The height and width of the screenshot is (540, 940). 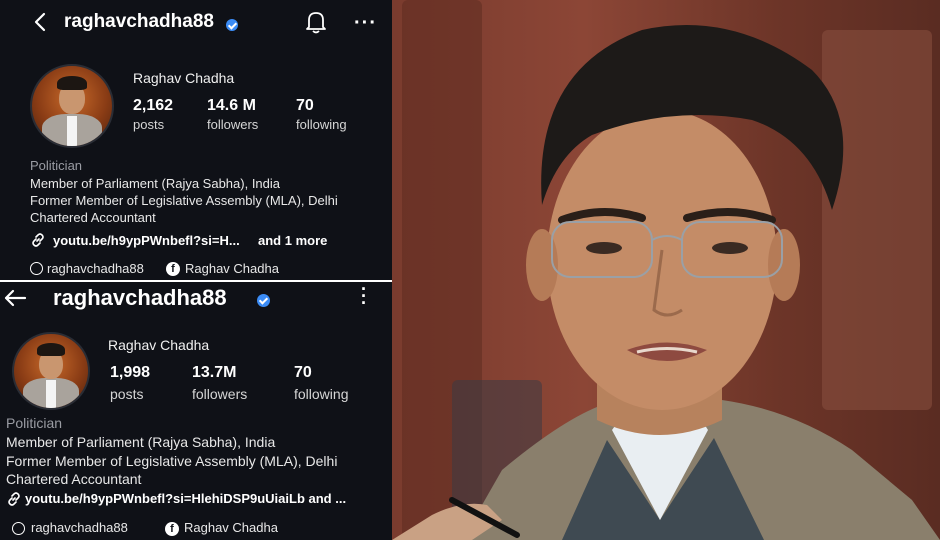 I want to click on posts-count: 1,998, so click(x=130, y=373).